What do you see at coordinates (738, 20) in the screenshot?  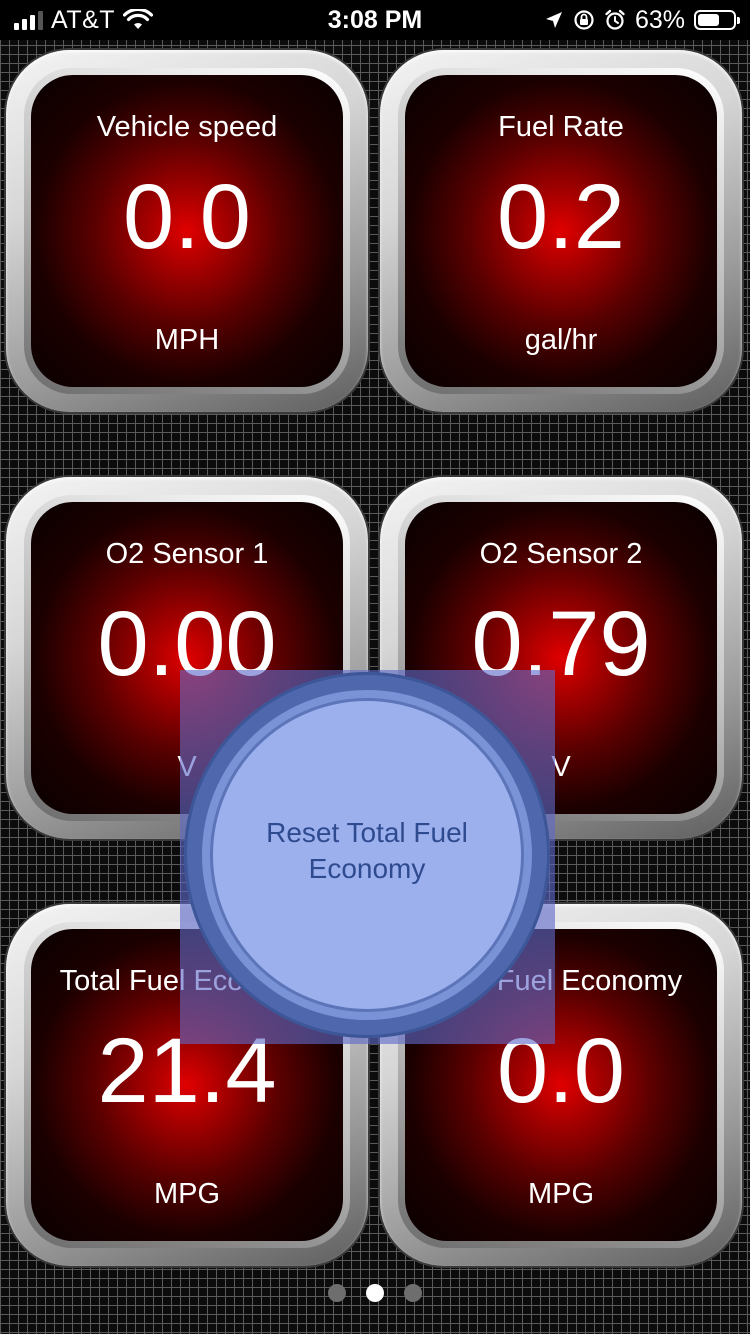 I see `battery-nub` at bounding box center [738, 20].